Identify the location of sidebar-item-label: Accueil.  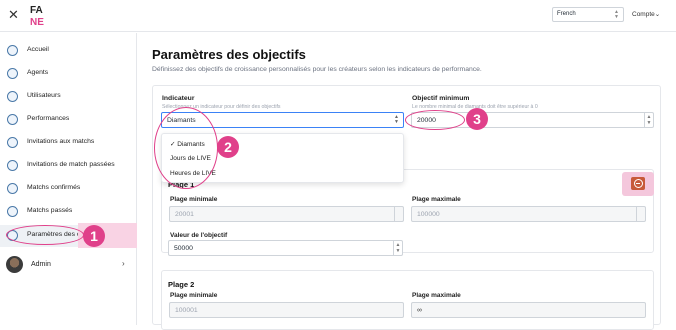
(38, 49).